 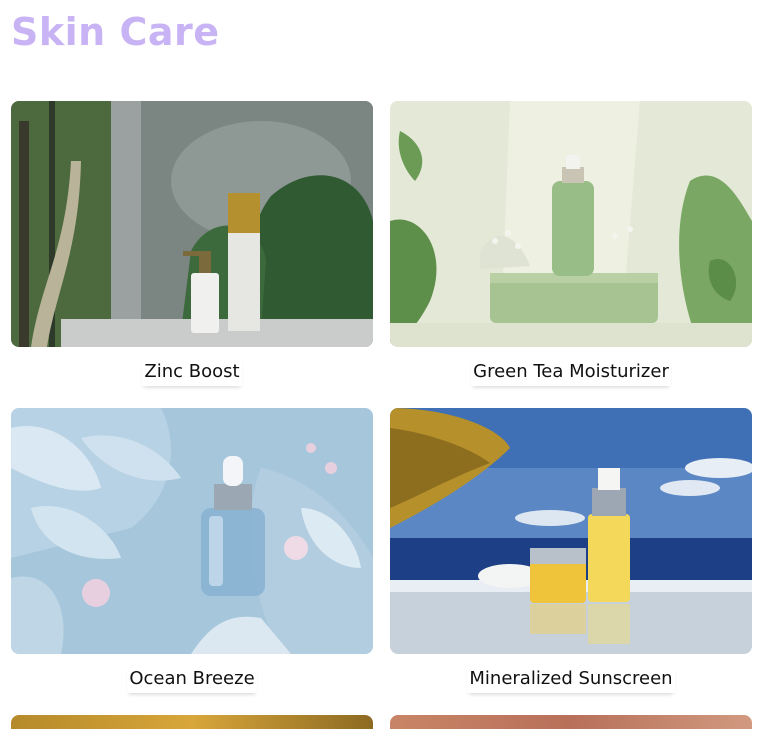 I want to click on product-name: Zinc Boost, so click(x=191, y=372).